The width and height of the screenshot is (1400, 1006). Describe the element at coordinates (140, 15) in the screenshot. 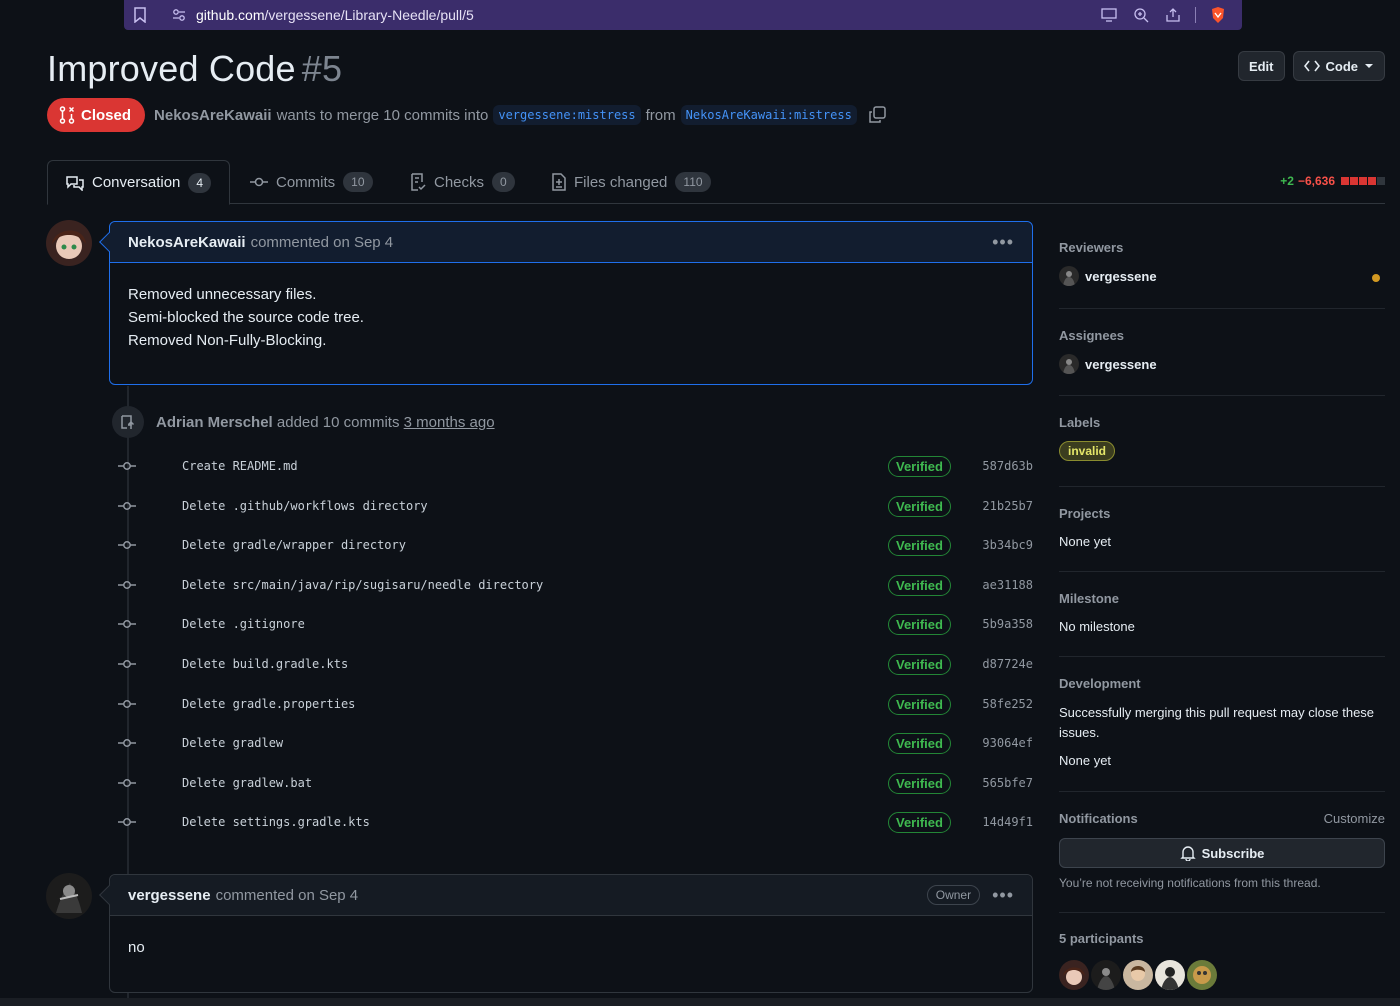

I see `bookmark-icon` at that location.